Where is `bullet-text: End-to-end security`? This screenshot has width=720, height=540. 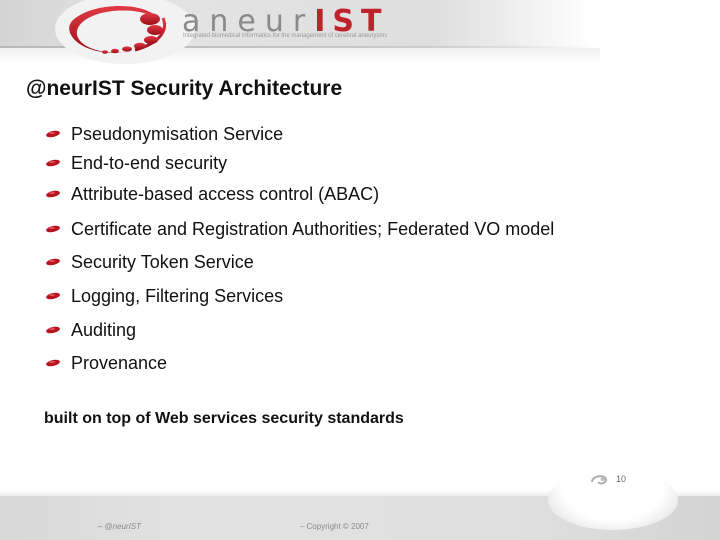
bullet-text: End-to-end security is located at coordinates (149, 162).